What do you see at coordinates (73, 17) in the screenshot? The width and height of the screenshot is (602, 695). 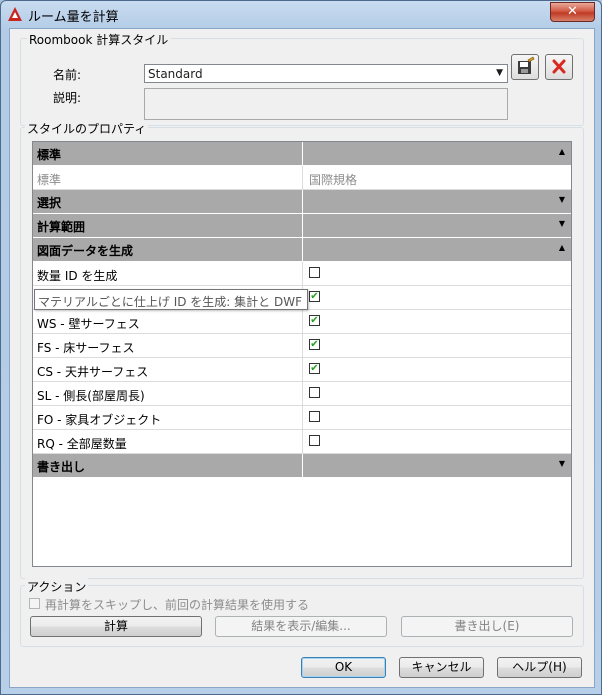 I see `window-title: ルーム量を計算` at bounding box center [73, 17].